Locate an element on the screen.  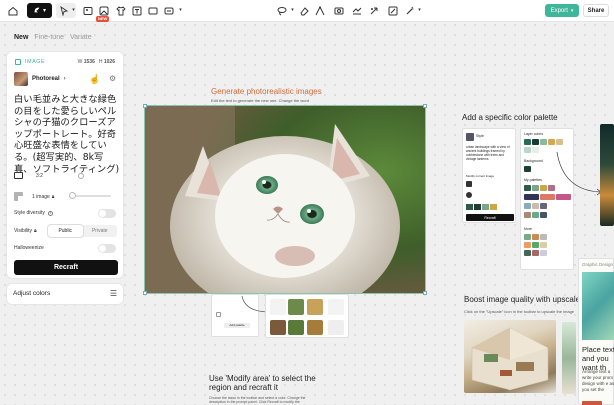
dimensions: W 1536 H 1026 is located at coordinates (96, 62).